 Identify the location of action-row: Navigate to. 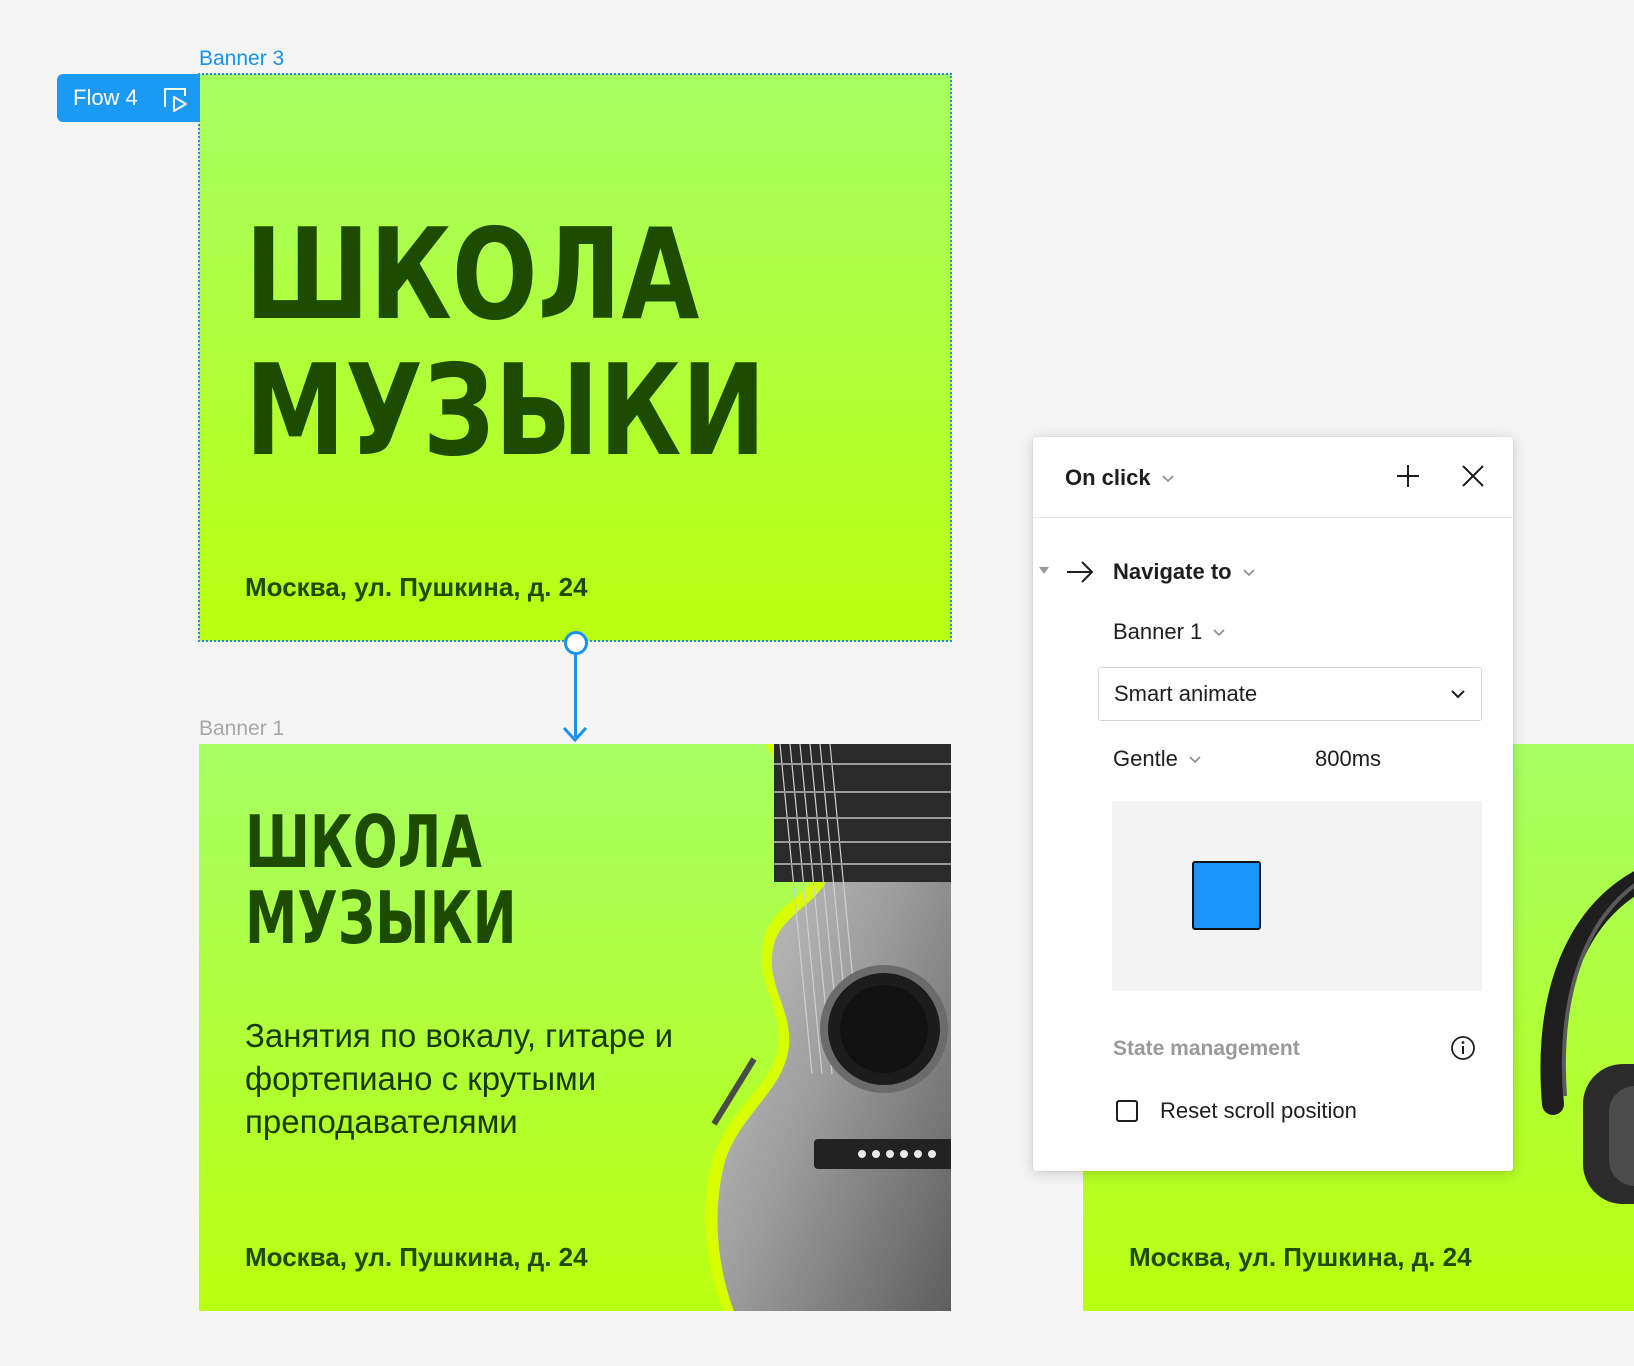
(1273, 573).